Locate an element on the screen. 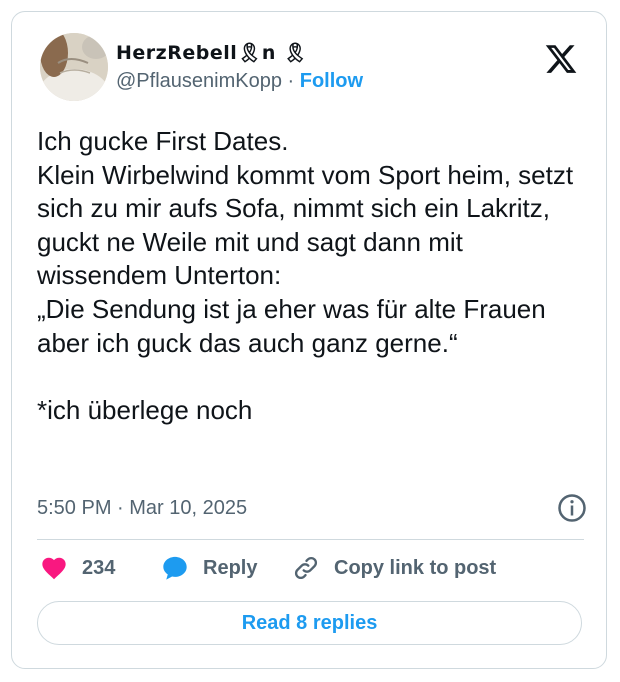 This screenshot has width=620, height=682. reply-label: Reply is located at coordinates (230, 567).